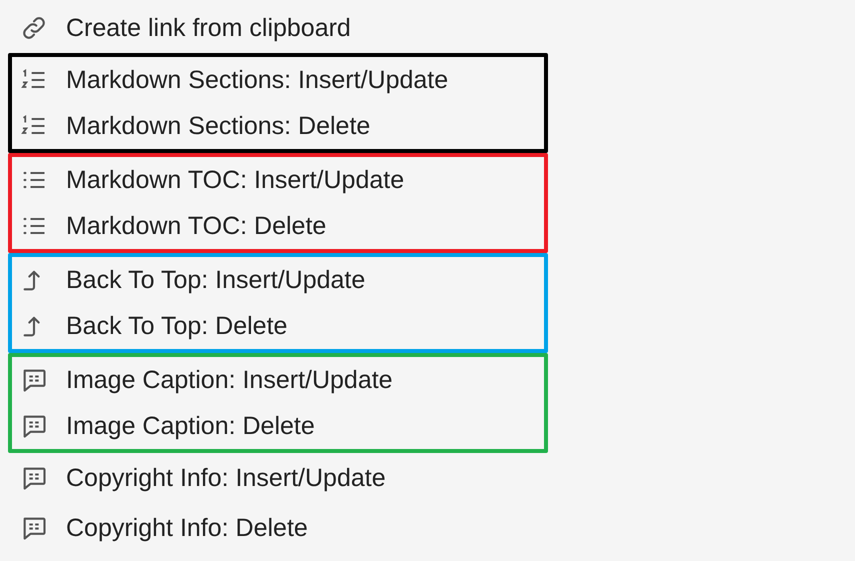  What do you see at coordinates (177, 326) in the screenshot?
I see `command-label: Back To Top: Delete` at bounding box center [177, 326].